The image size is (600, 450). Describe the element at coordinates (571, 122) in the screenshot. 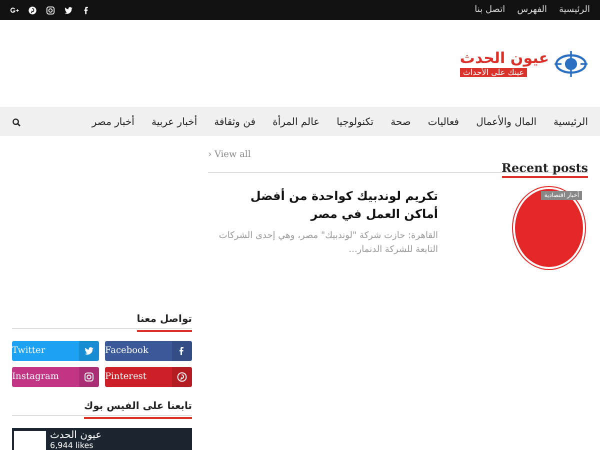

I see `nav-item: الرئيسية` at that location.